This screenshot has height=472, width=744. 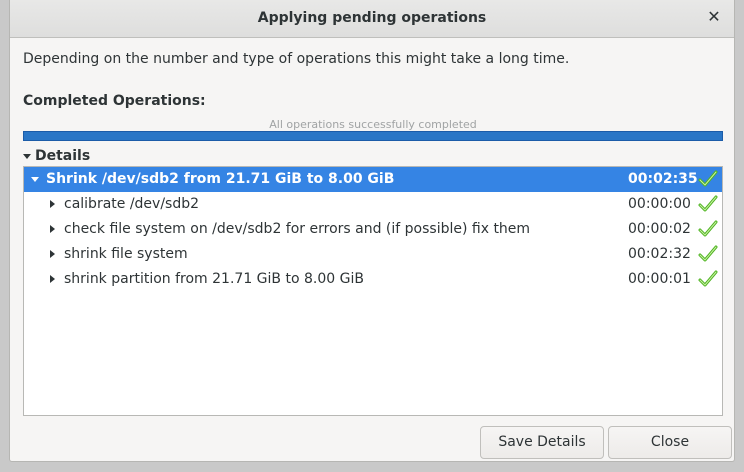 I want to click on progress-bar, so click(x=373, y=136).